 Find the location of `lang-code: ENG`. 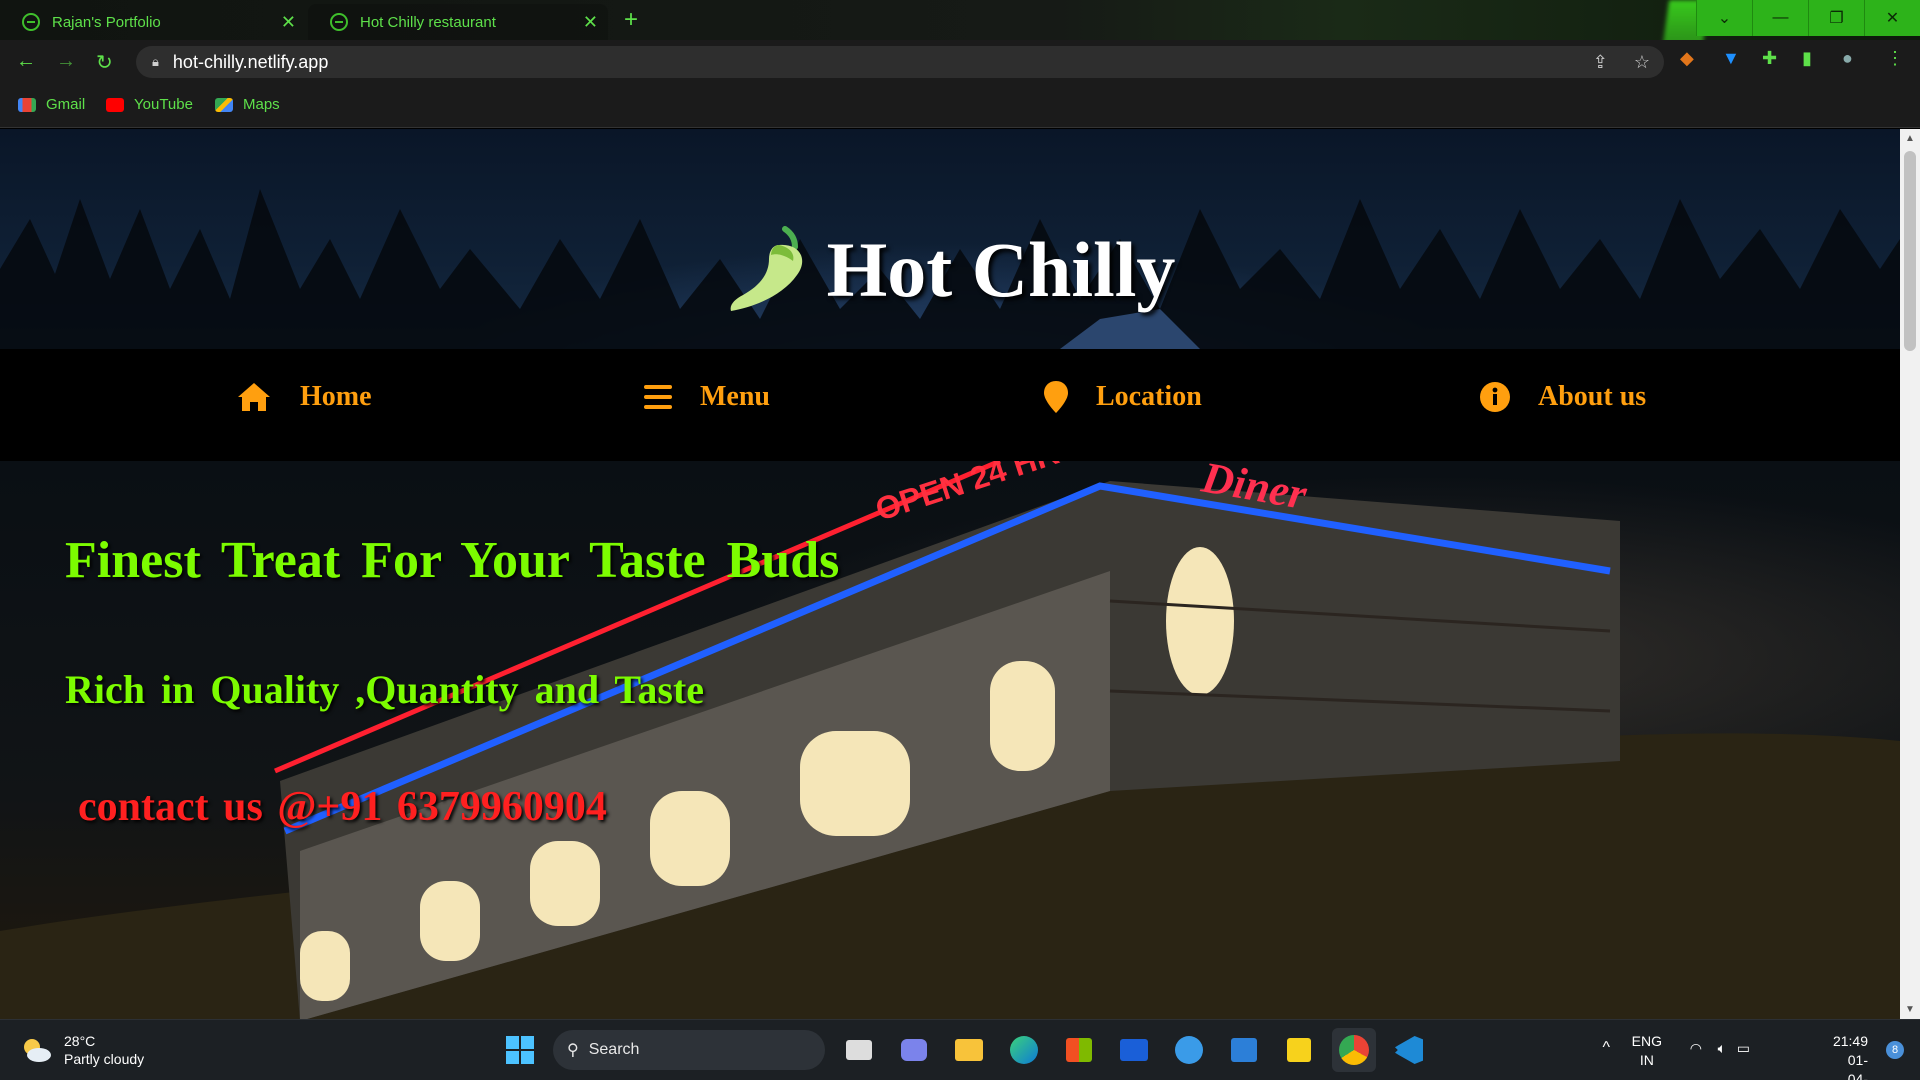

lang-code: ENG is located at coordinates (1646, 1041).